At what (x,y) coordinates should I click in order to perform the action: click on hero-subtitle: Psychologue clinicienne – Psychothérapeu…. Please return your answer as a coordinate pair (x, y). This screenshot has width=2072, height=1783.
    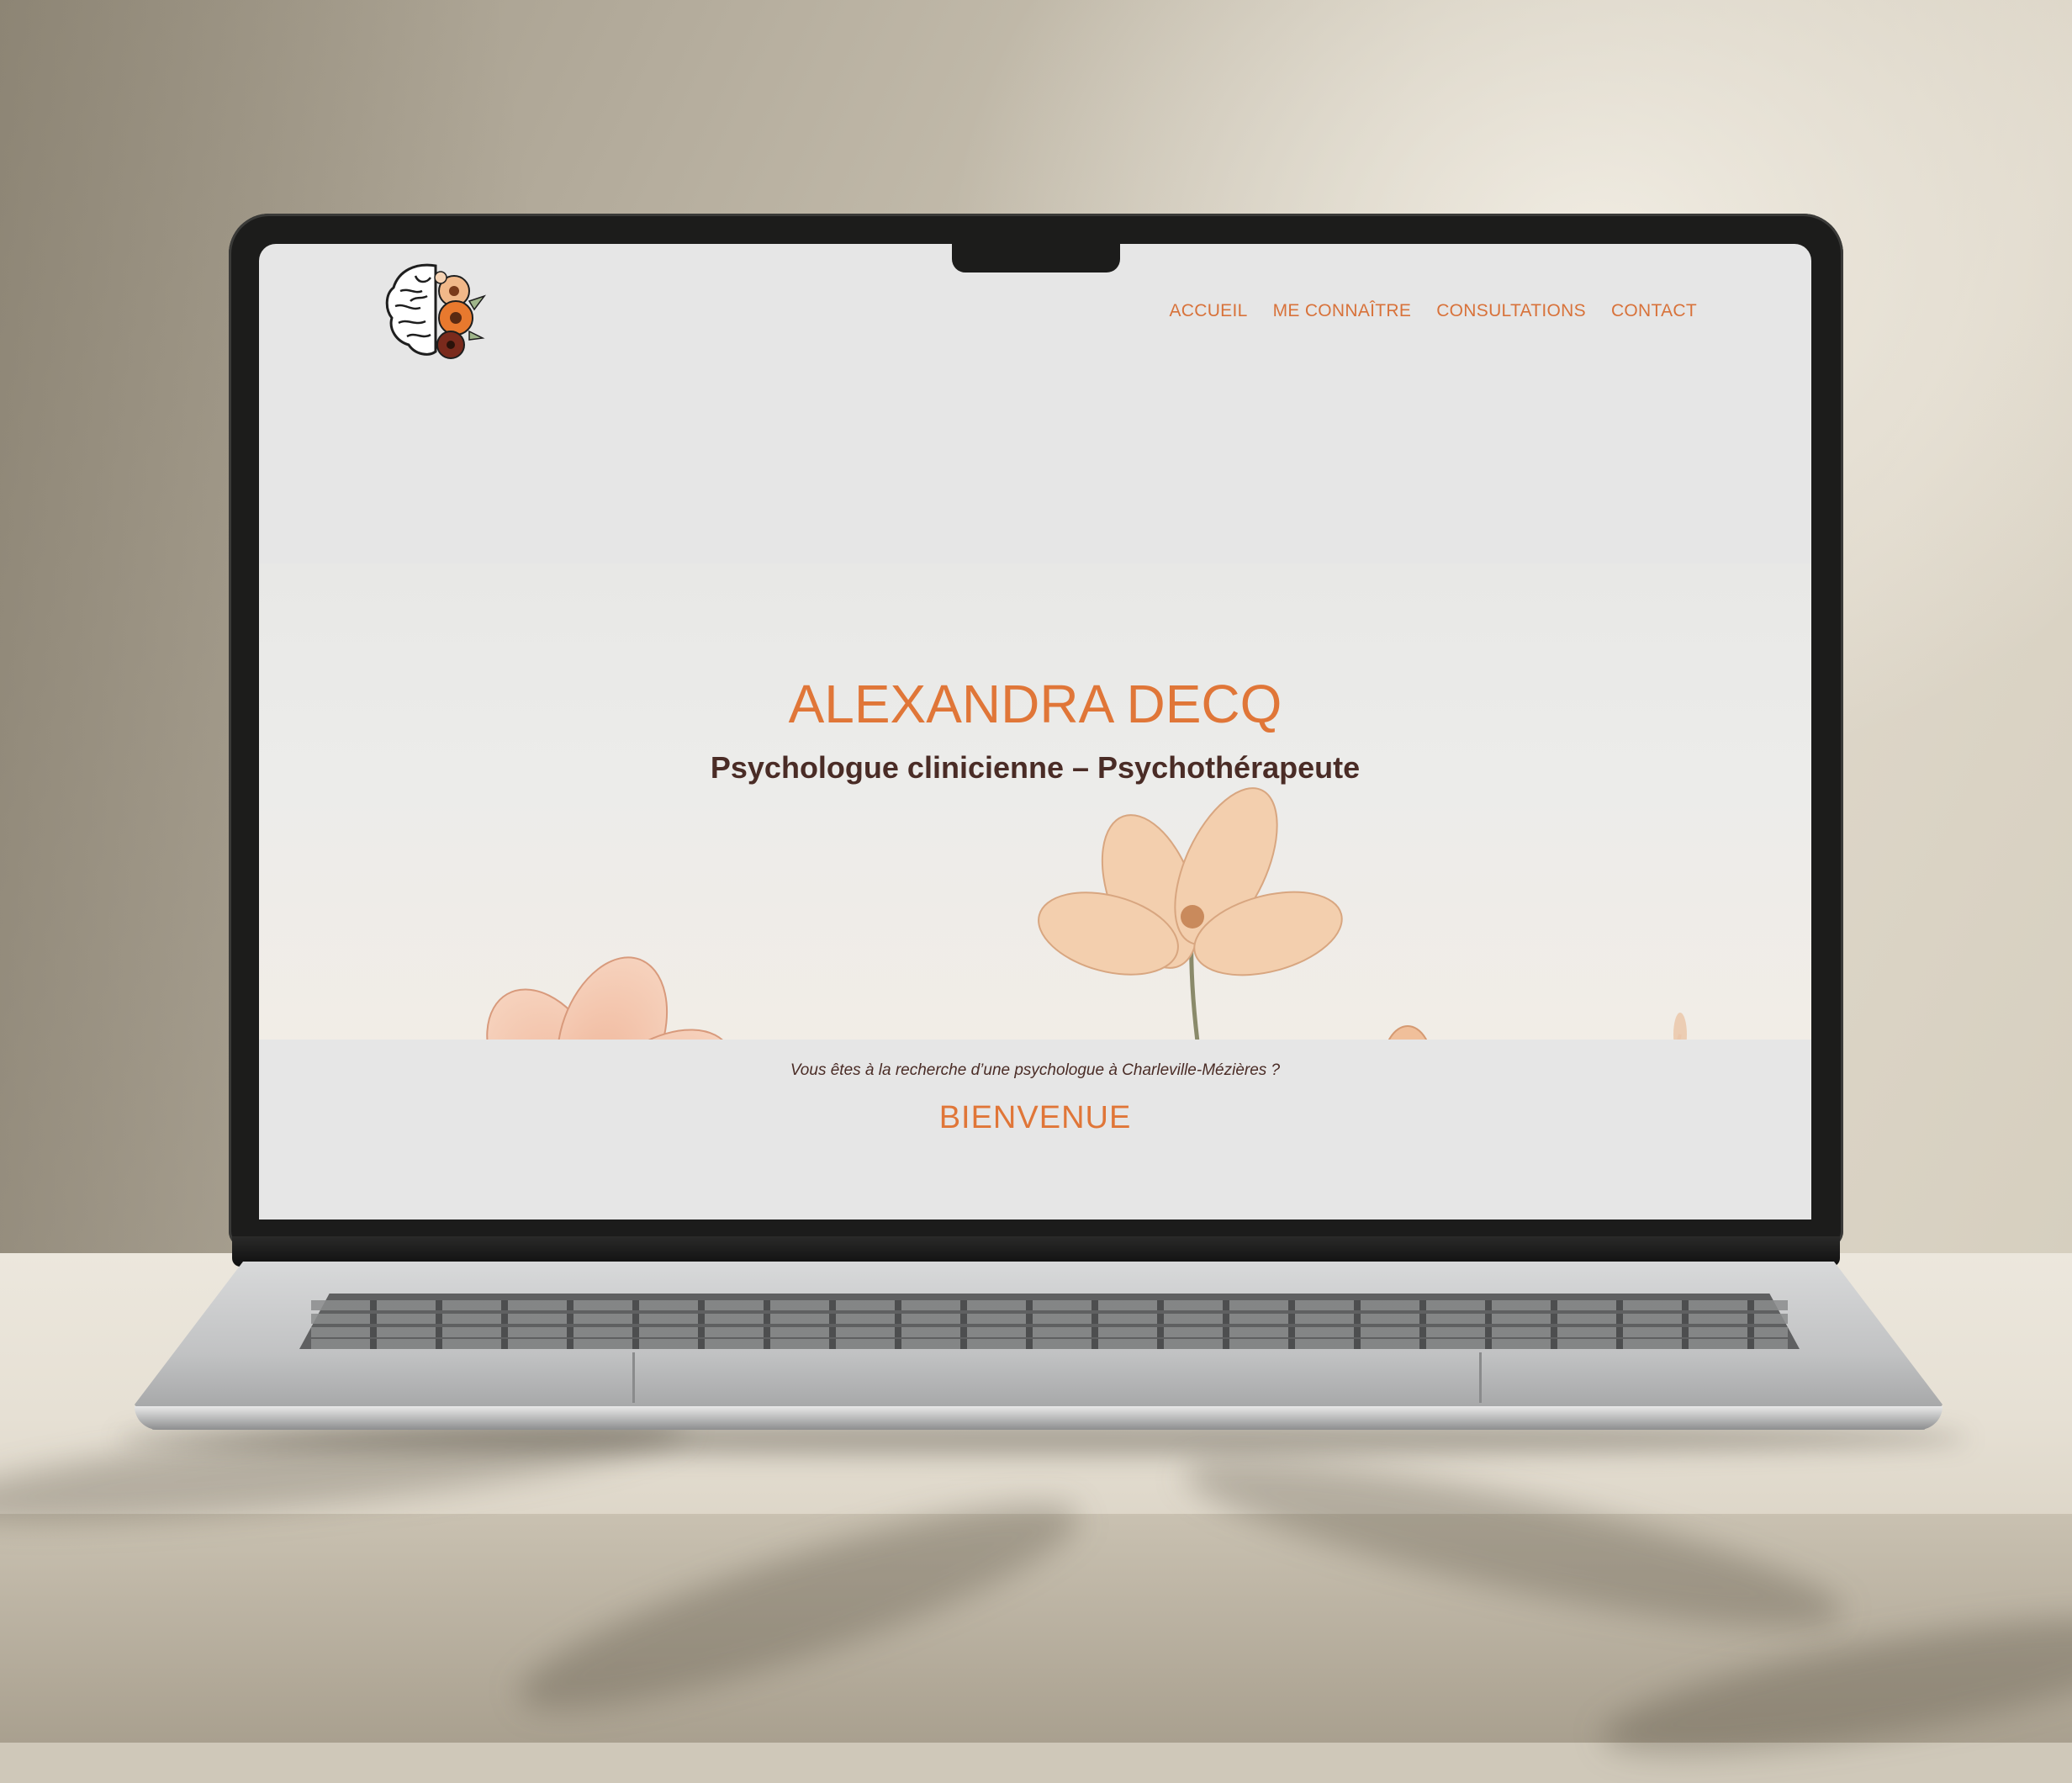
    Looking at the image, I should click on (1035, 768).